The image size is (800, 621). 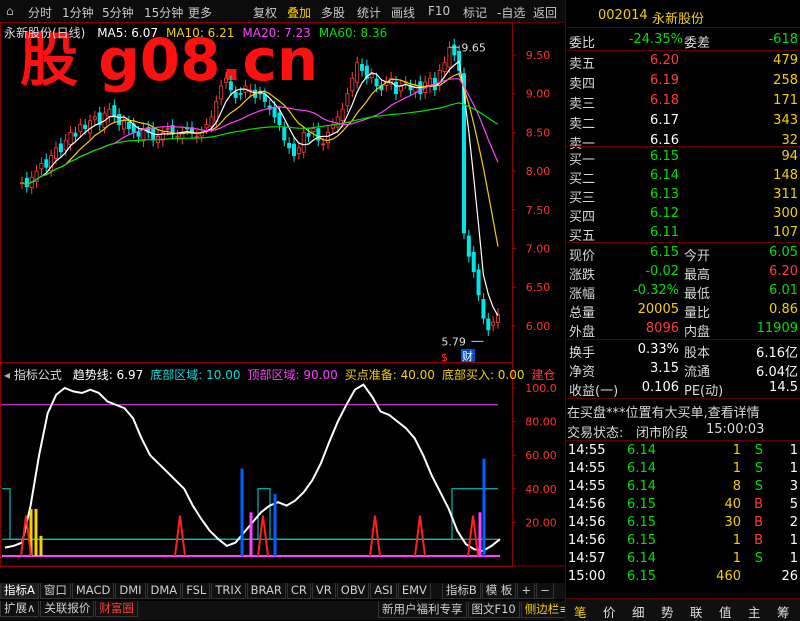 What do you see at coordinates (683, 157) in the screenshot?
I see `buy-level-1: 买一 6.15 94` at bounding box center [683, 157].